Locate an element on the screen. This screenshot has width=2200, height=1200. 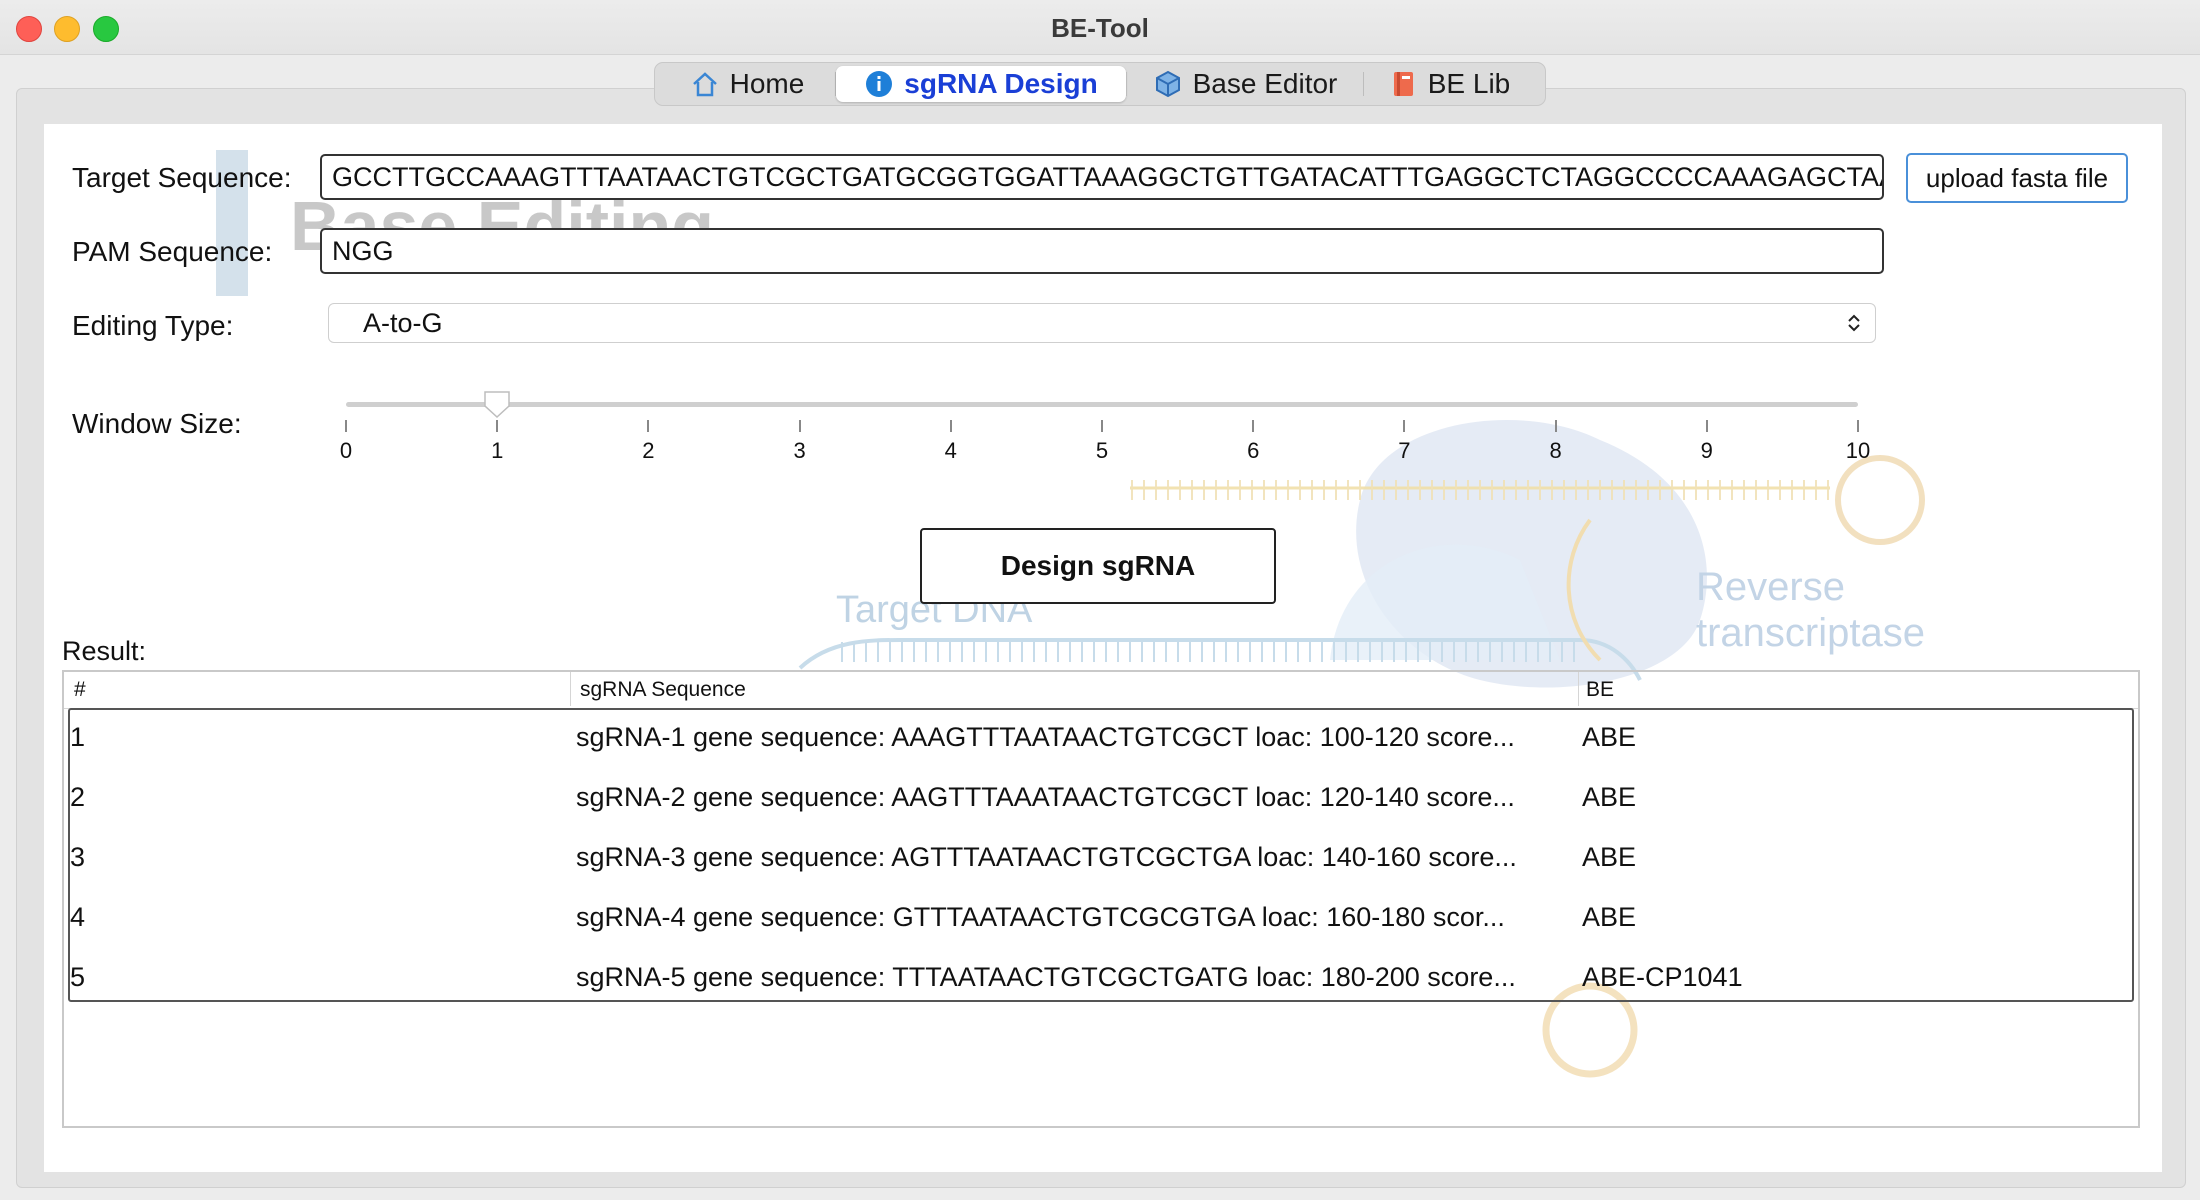
slider-tick-label: 8 is located at coordinates (1555, 450).